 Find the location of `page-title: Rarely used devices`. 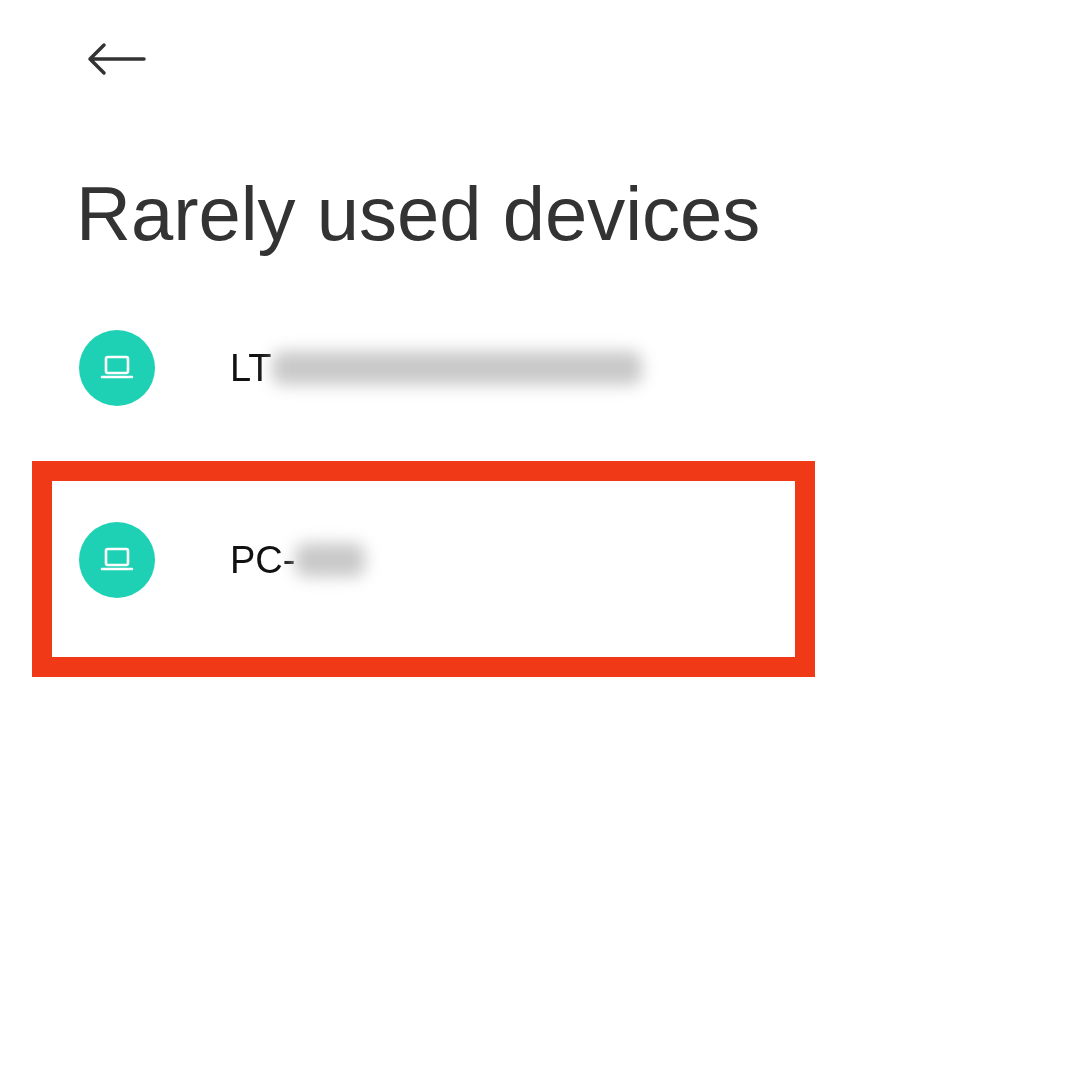

page-title: Rarely used devices is located at coordinates (419, 214).